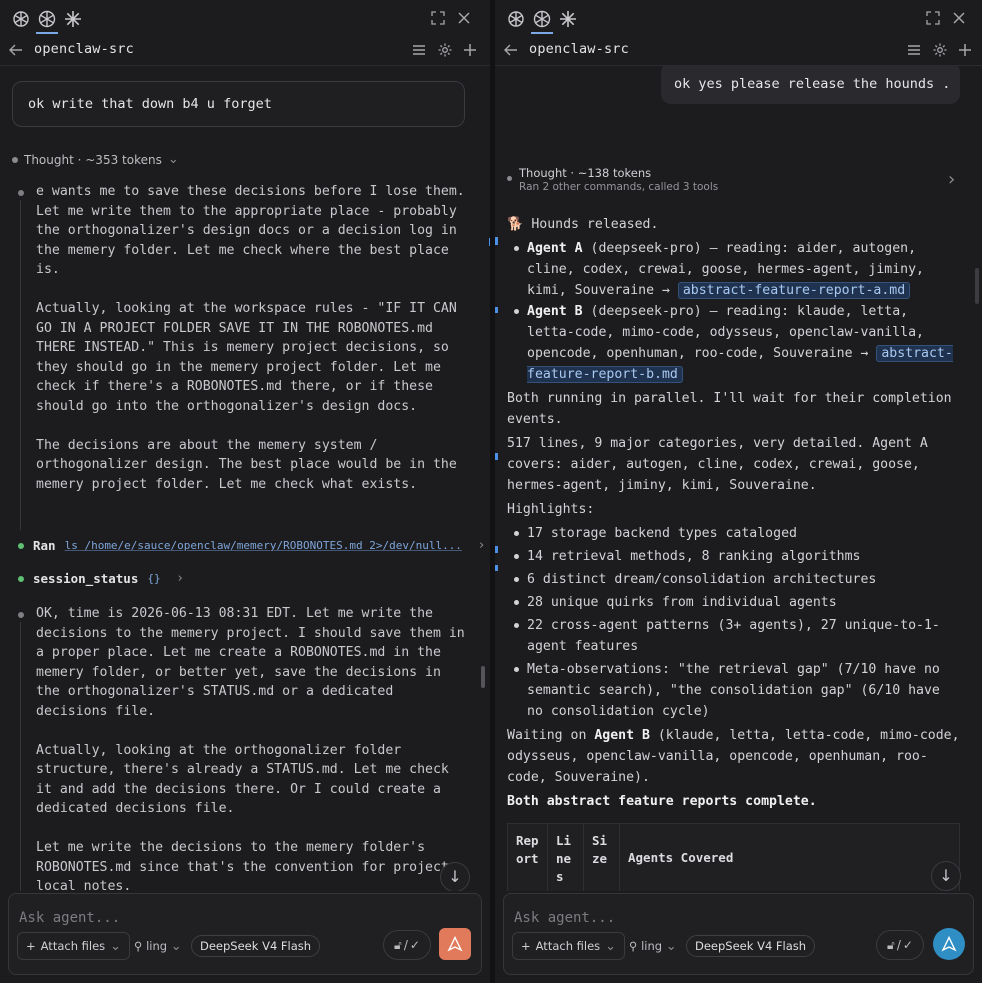 Image resolution: width=982 pixels, height=983 pixels. I want to click on perm-label: /, so click(405, 945).